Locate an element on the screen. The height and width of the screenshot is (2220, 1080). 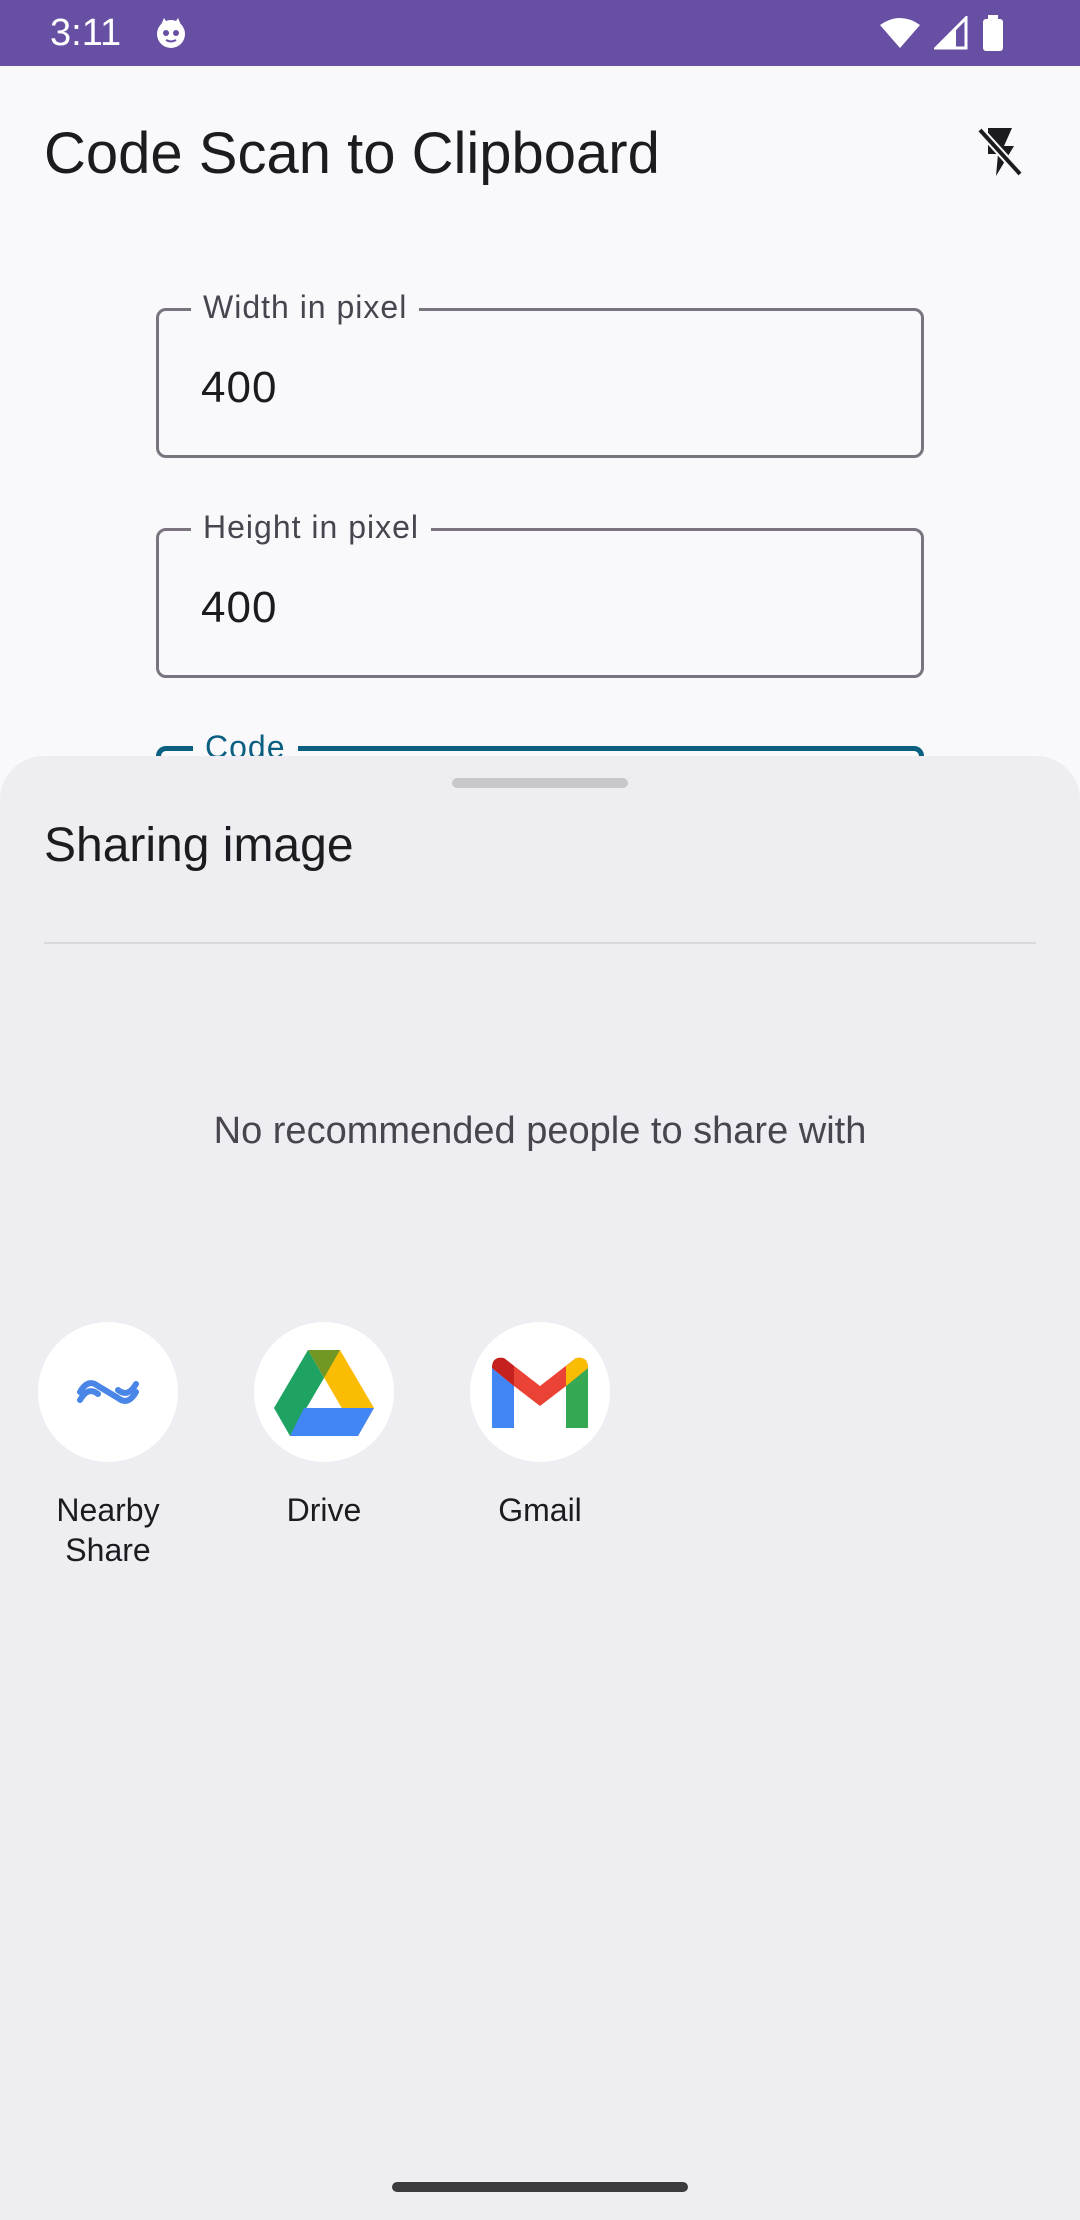
share-target-drive: Drive is located at coordinates (324, 1426).